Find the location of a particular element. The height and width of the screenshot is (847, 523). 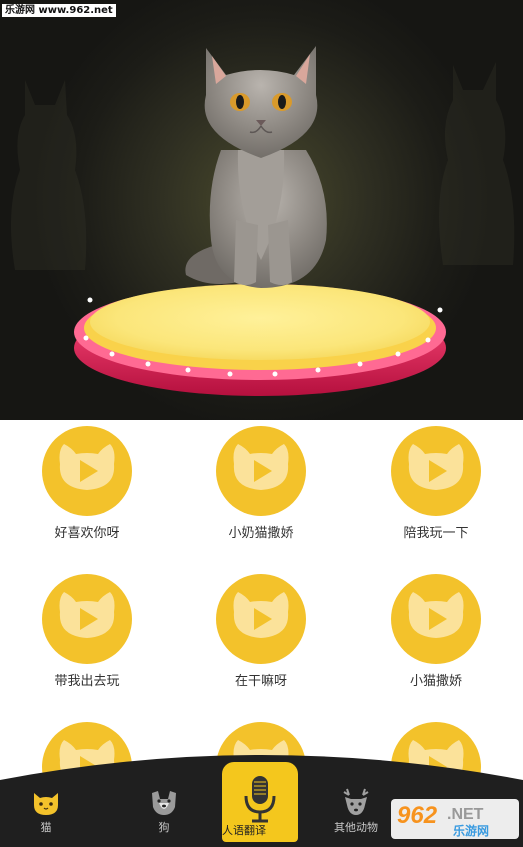

sound-label: 好喜欢你呀 is located at coordinates (87, 533).